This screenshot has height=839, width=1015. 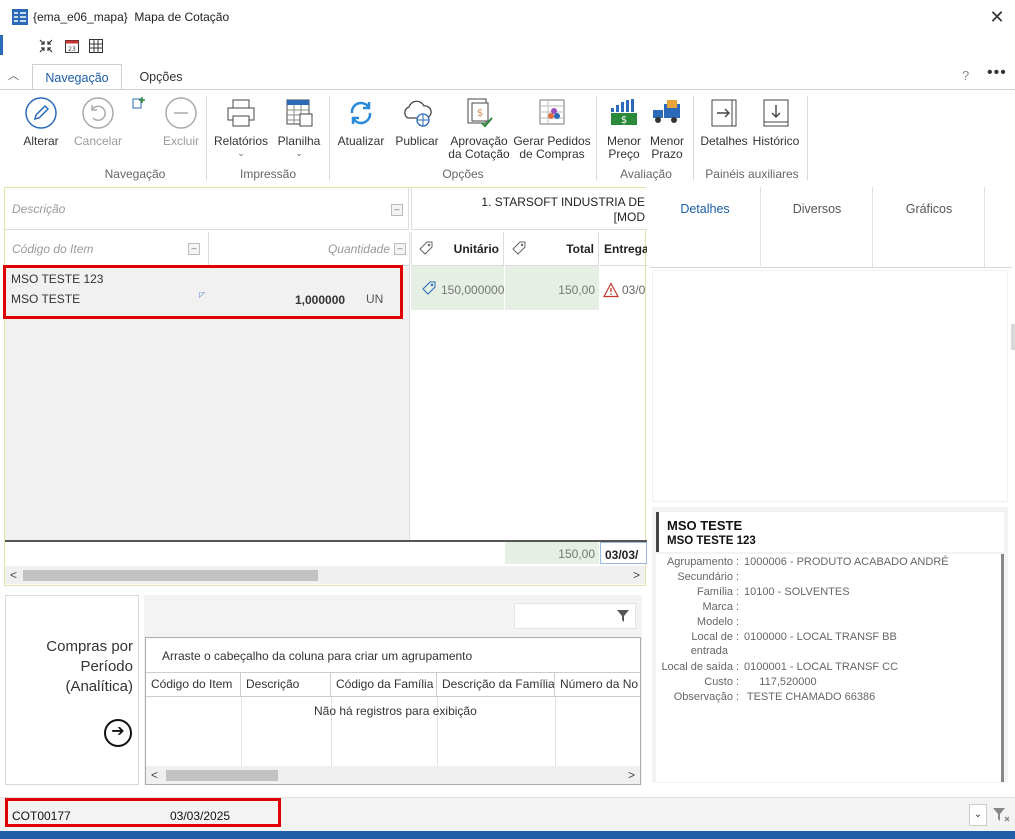 What do you see at coordinates (496, 685) in the screenshot?
I see `col-descricao-familia: Descrição da Família` at bounding box center [496, 685].